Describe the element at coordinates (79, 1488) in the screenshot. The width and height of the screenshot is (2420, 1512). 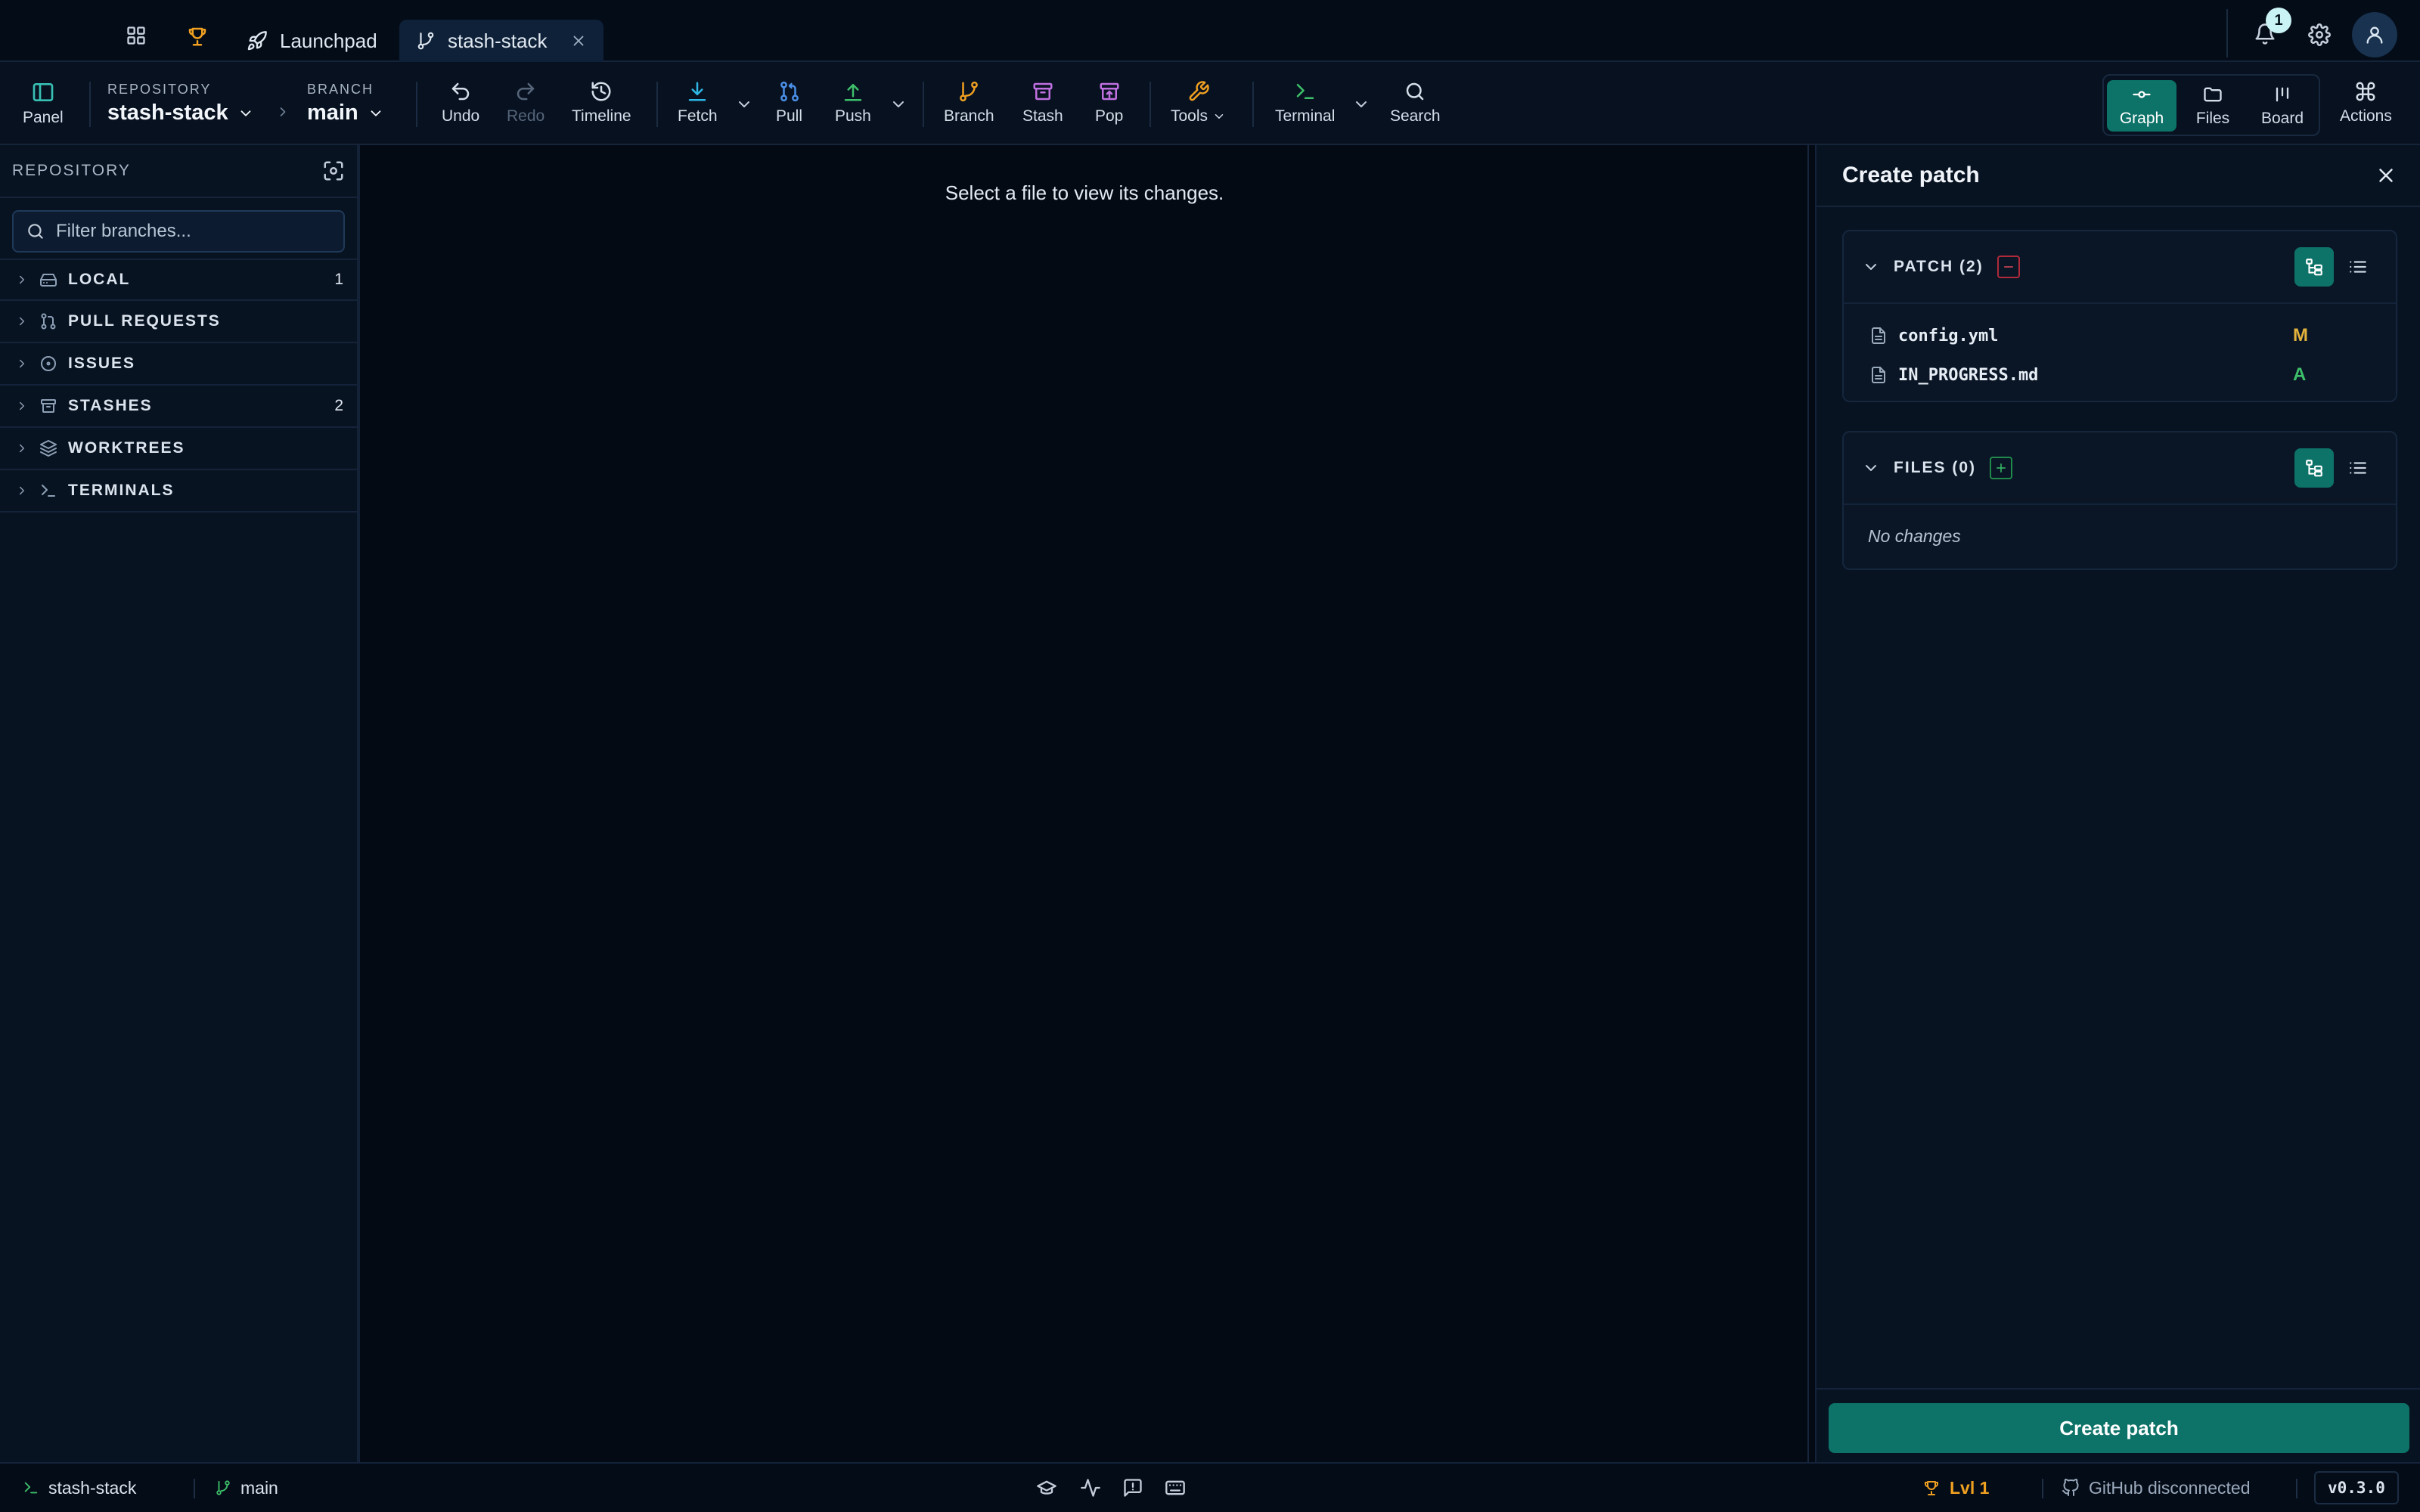
I see `status-repo: stash-stack` at that location.